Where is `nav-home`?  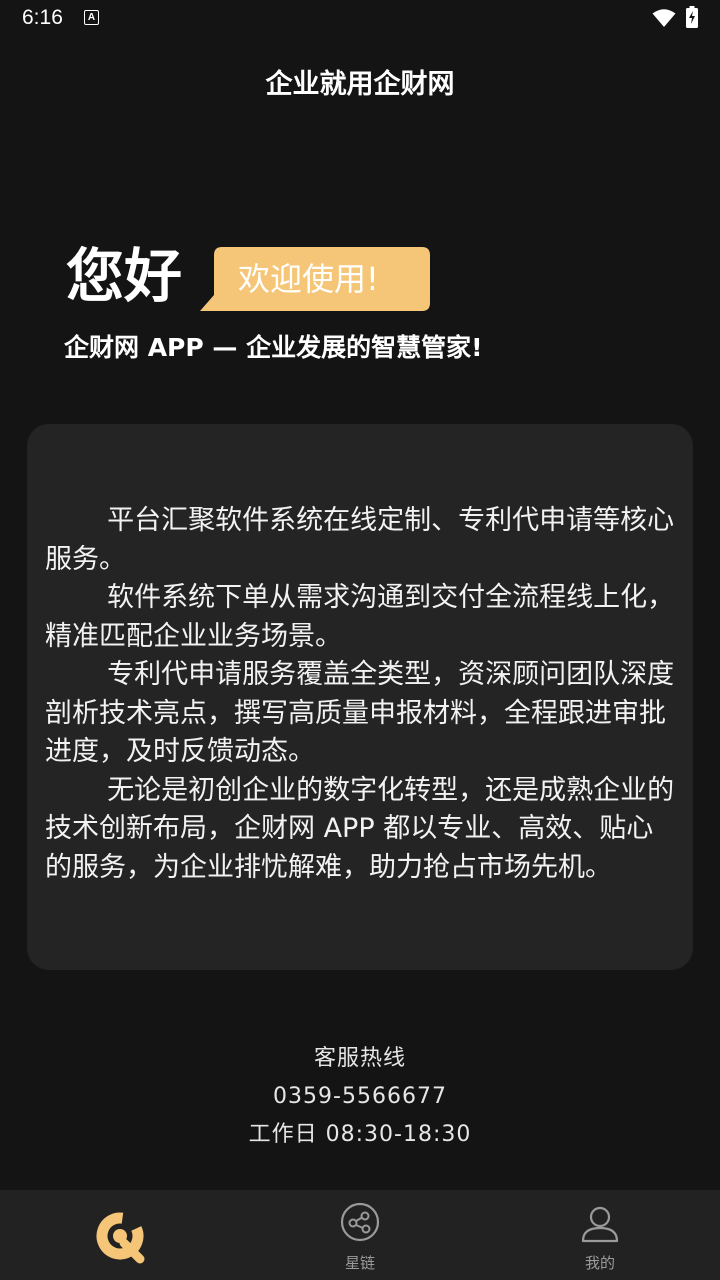
nav-home is located at coordinates (120, 1235).